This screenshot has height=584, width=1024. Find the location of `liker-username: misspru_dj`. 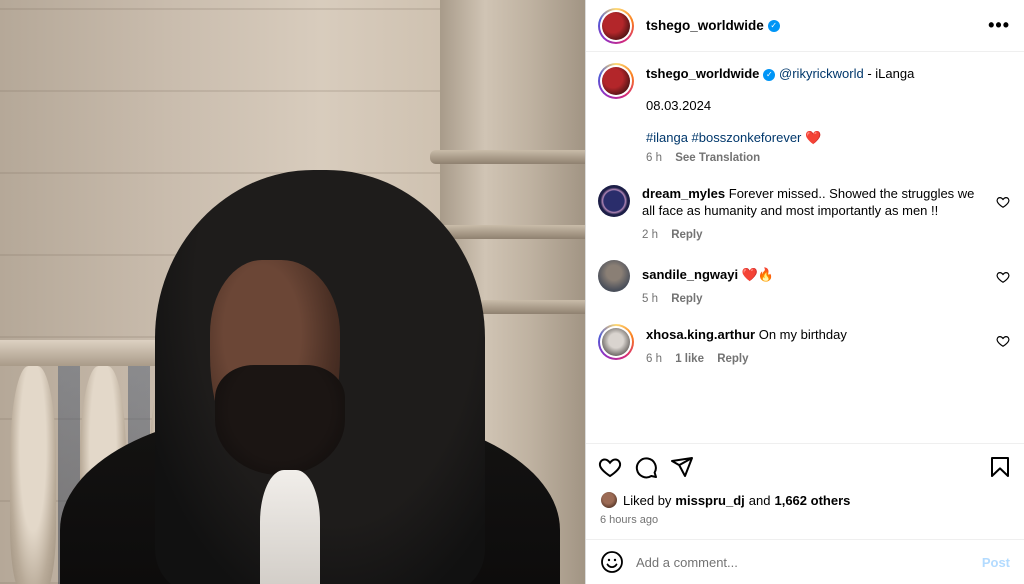

liker-username: misspru_dj is located at coordinates (709, 500).